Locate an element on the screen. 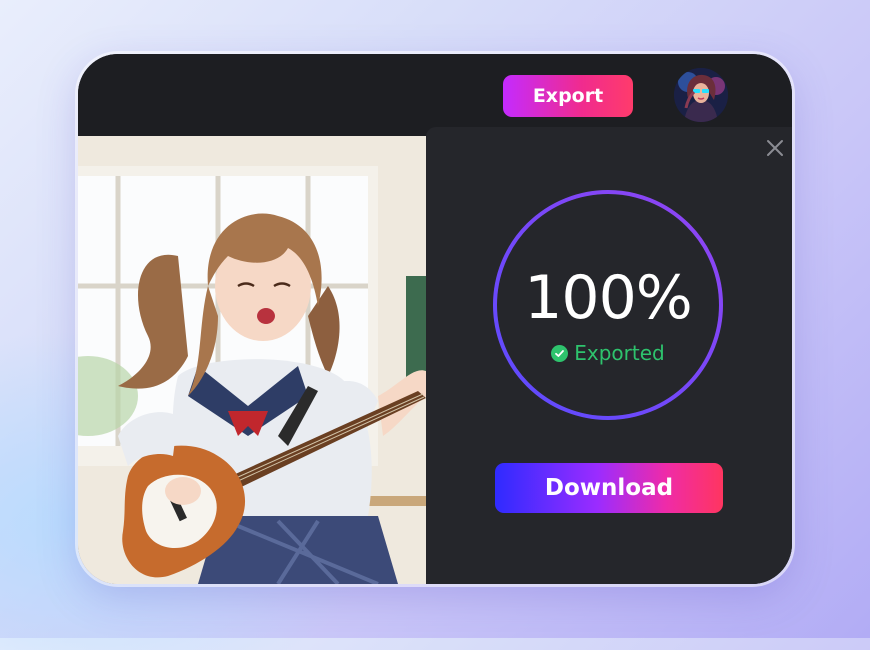 Image resolution: width=870 pixels, height=650 pixels. download-button: Download is located at coordinates (609, 488).